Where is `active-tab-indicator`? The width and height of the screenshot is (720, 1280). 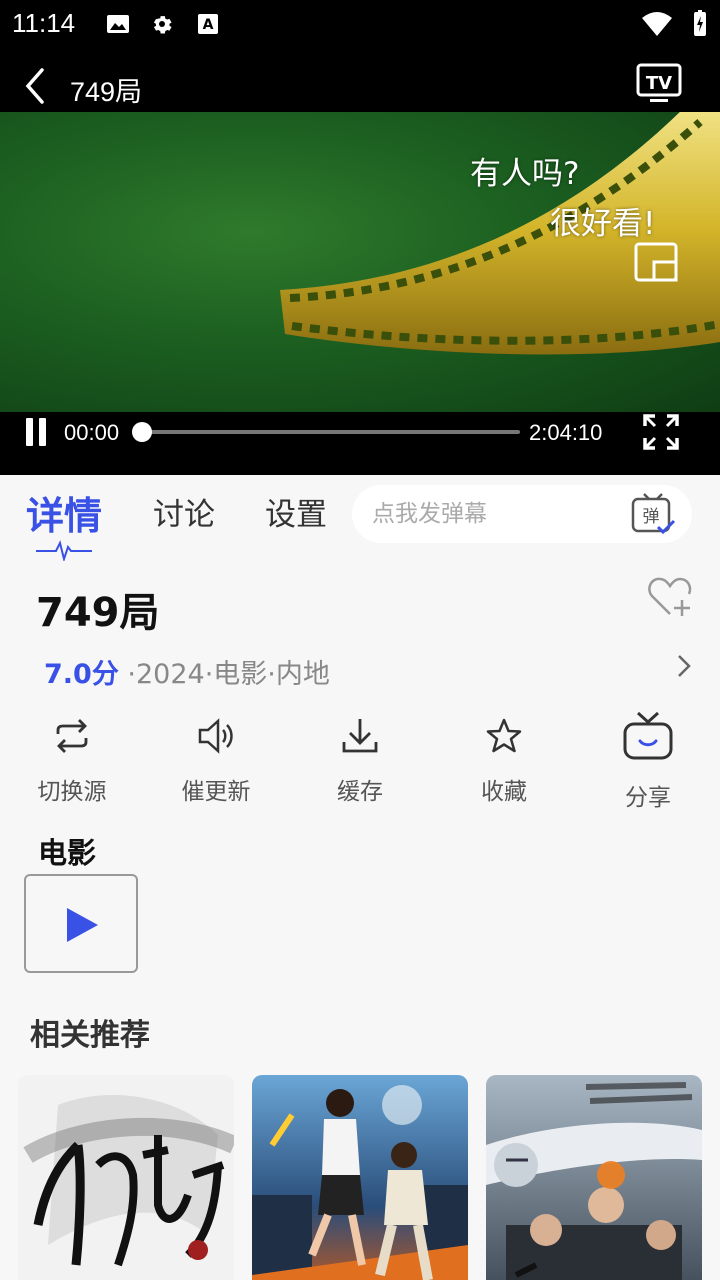
active-tab-indicator is located at coordinates (64, 550).